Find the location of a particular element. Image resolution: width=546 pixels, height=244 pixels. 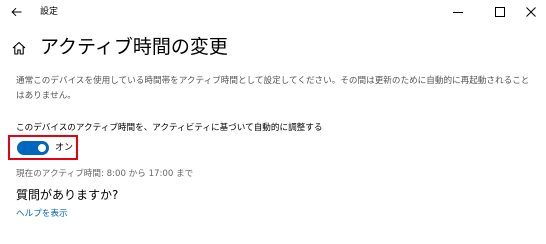

auto-adjust-toggle is located at coordinates (33, 148).